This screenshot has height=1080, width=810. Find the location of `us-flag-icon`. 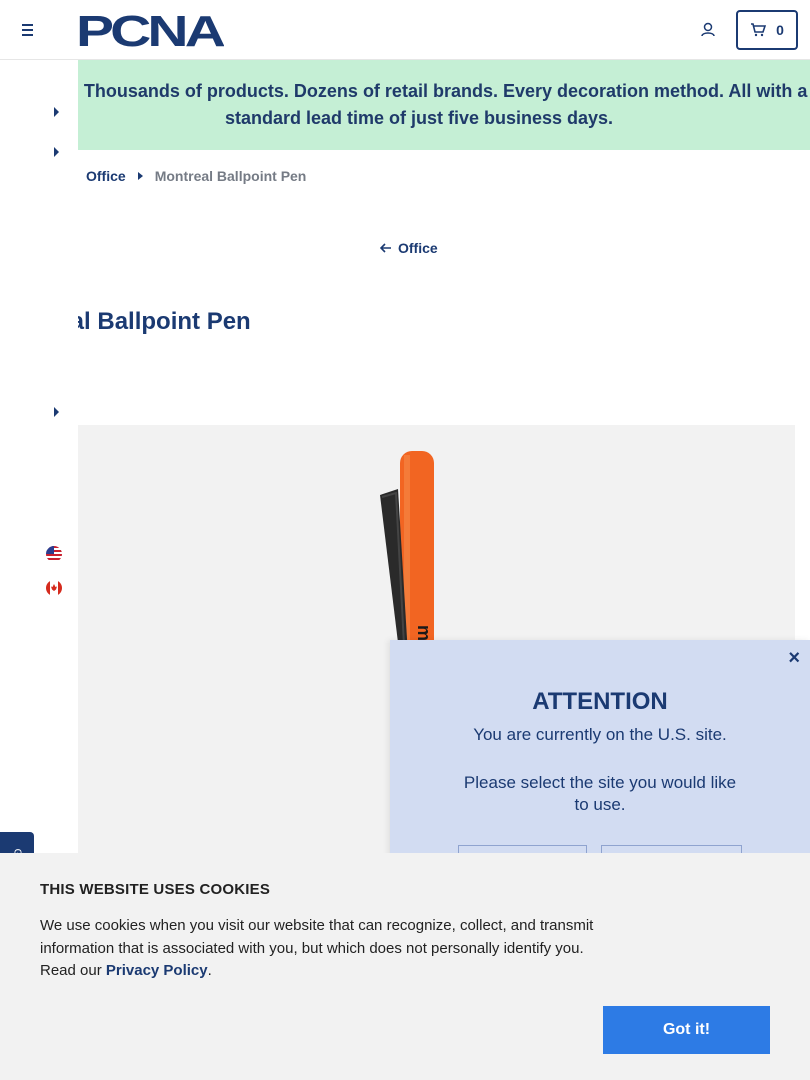

us-flag-icon is located at coordinates (54, 554).